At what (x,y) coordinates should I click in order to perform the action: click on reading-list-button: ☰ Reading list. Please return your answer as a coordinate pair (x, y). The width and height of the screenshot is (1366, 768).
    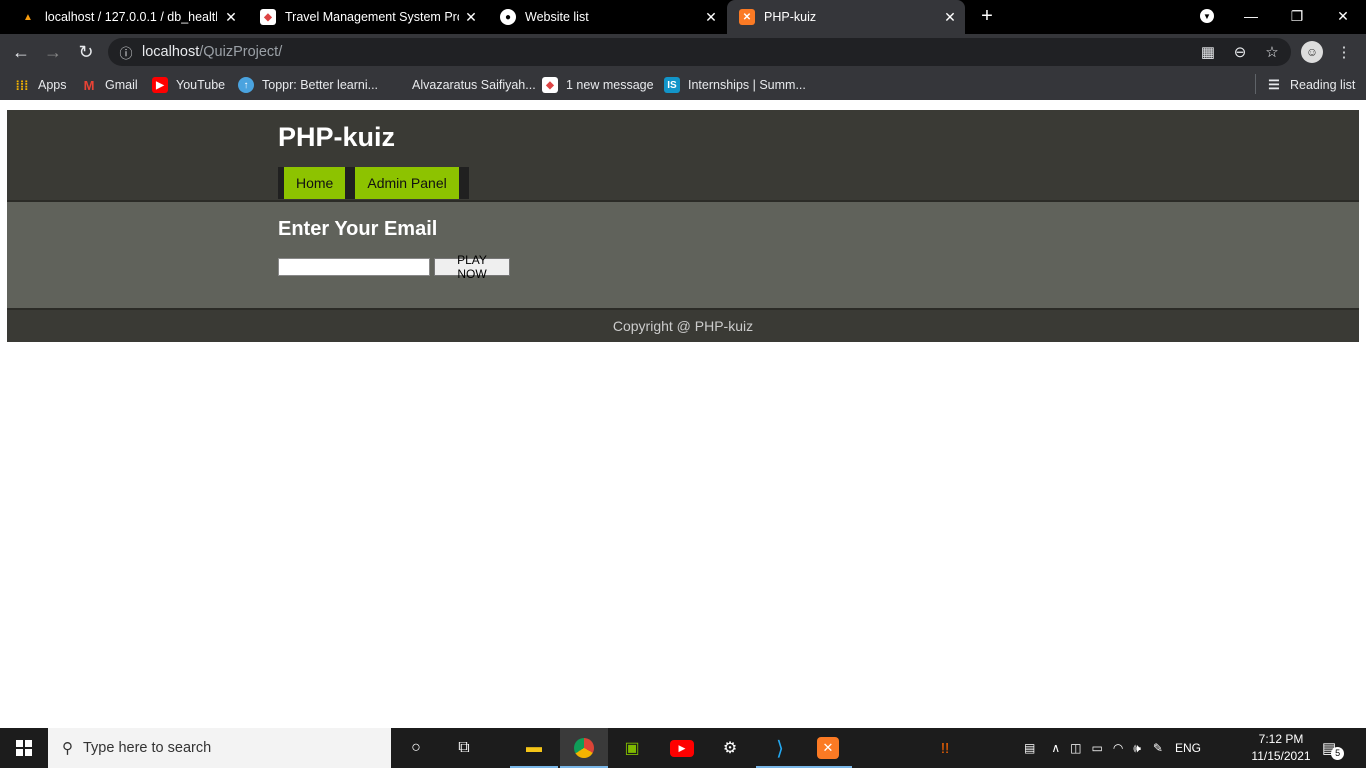
    Looking at the image, I should click on (1310, 85).